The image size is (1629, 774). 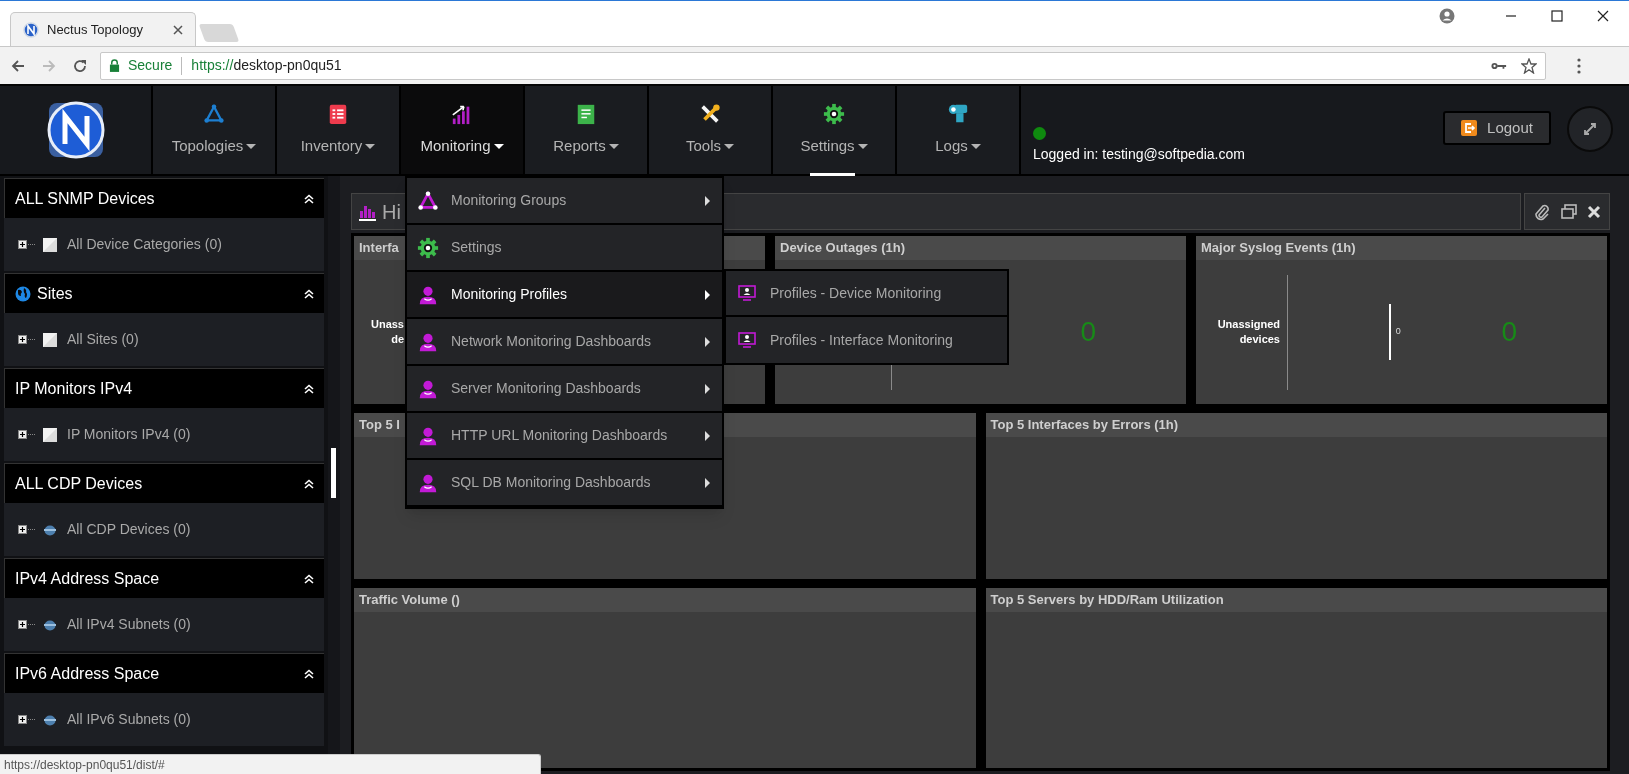 What do you see at coordinates (338, 113) in the screenshot?
I see `clipboard-icon` at bounding box center [338, 113].